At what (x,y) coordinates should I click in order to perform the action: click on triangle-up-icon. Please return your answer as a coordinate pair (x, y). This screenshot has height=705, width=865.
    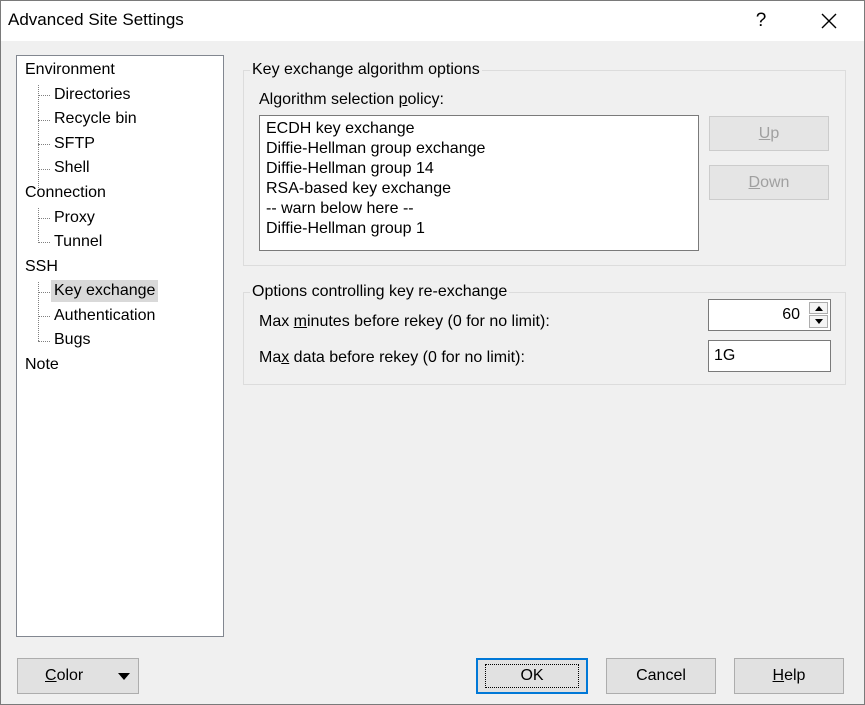
    Looking at the image, I should click on (818, 308).